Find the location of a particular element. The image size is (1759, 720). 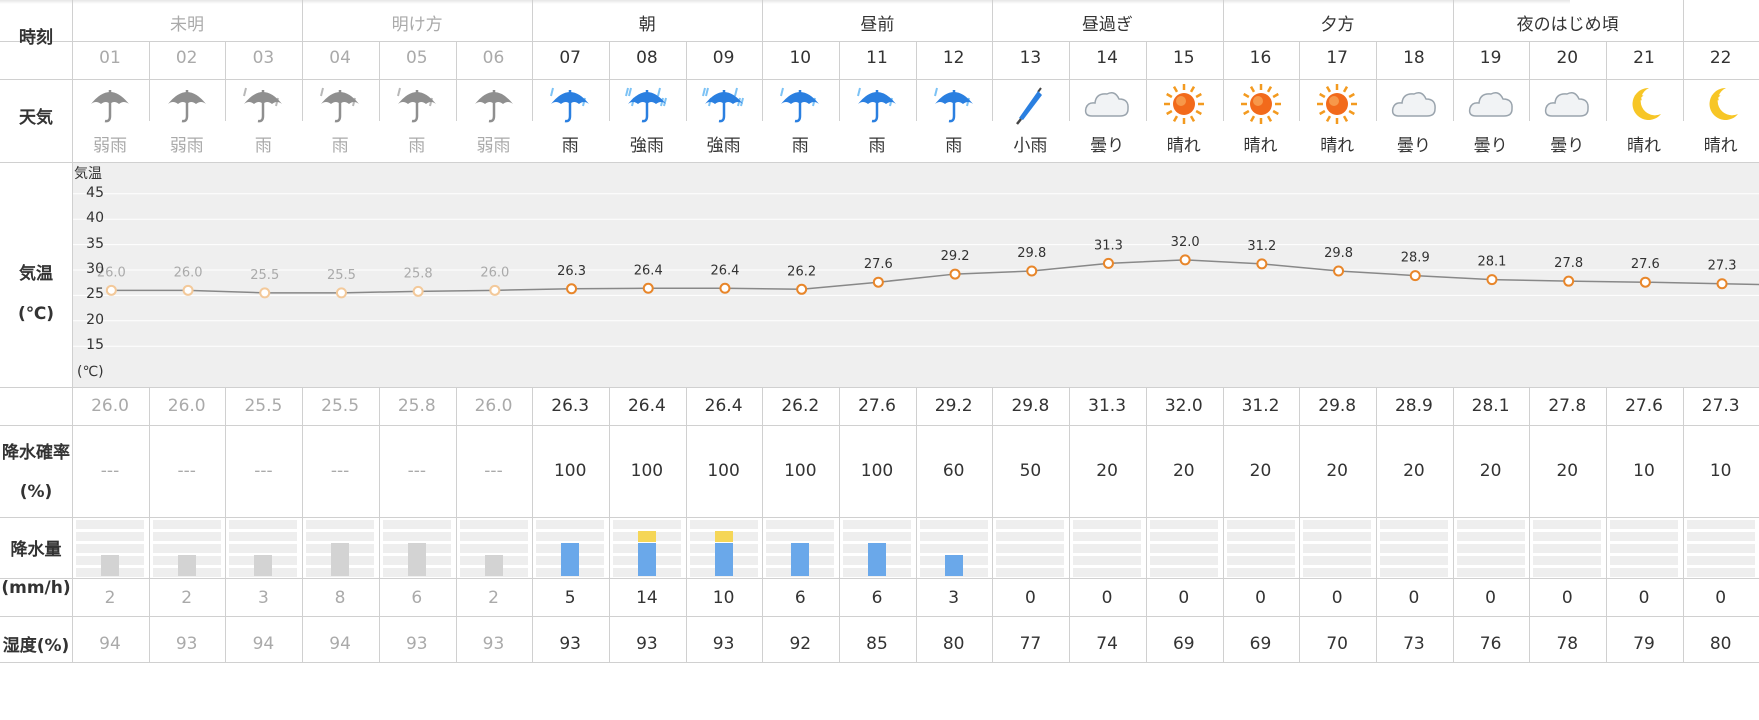

temp-value: 28.1 is located at coordinates (1490, 406).